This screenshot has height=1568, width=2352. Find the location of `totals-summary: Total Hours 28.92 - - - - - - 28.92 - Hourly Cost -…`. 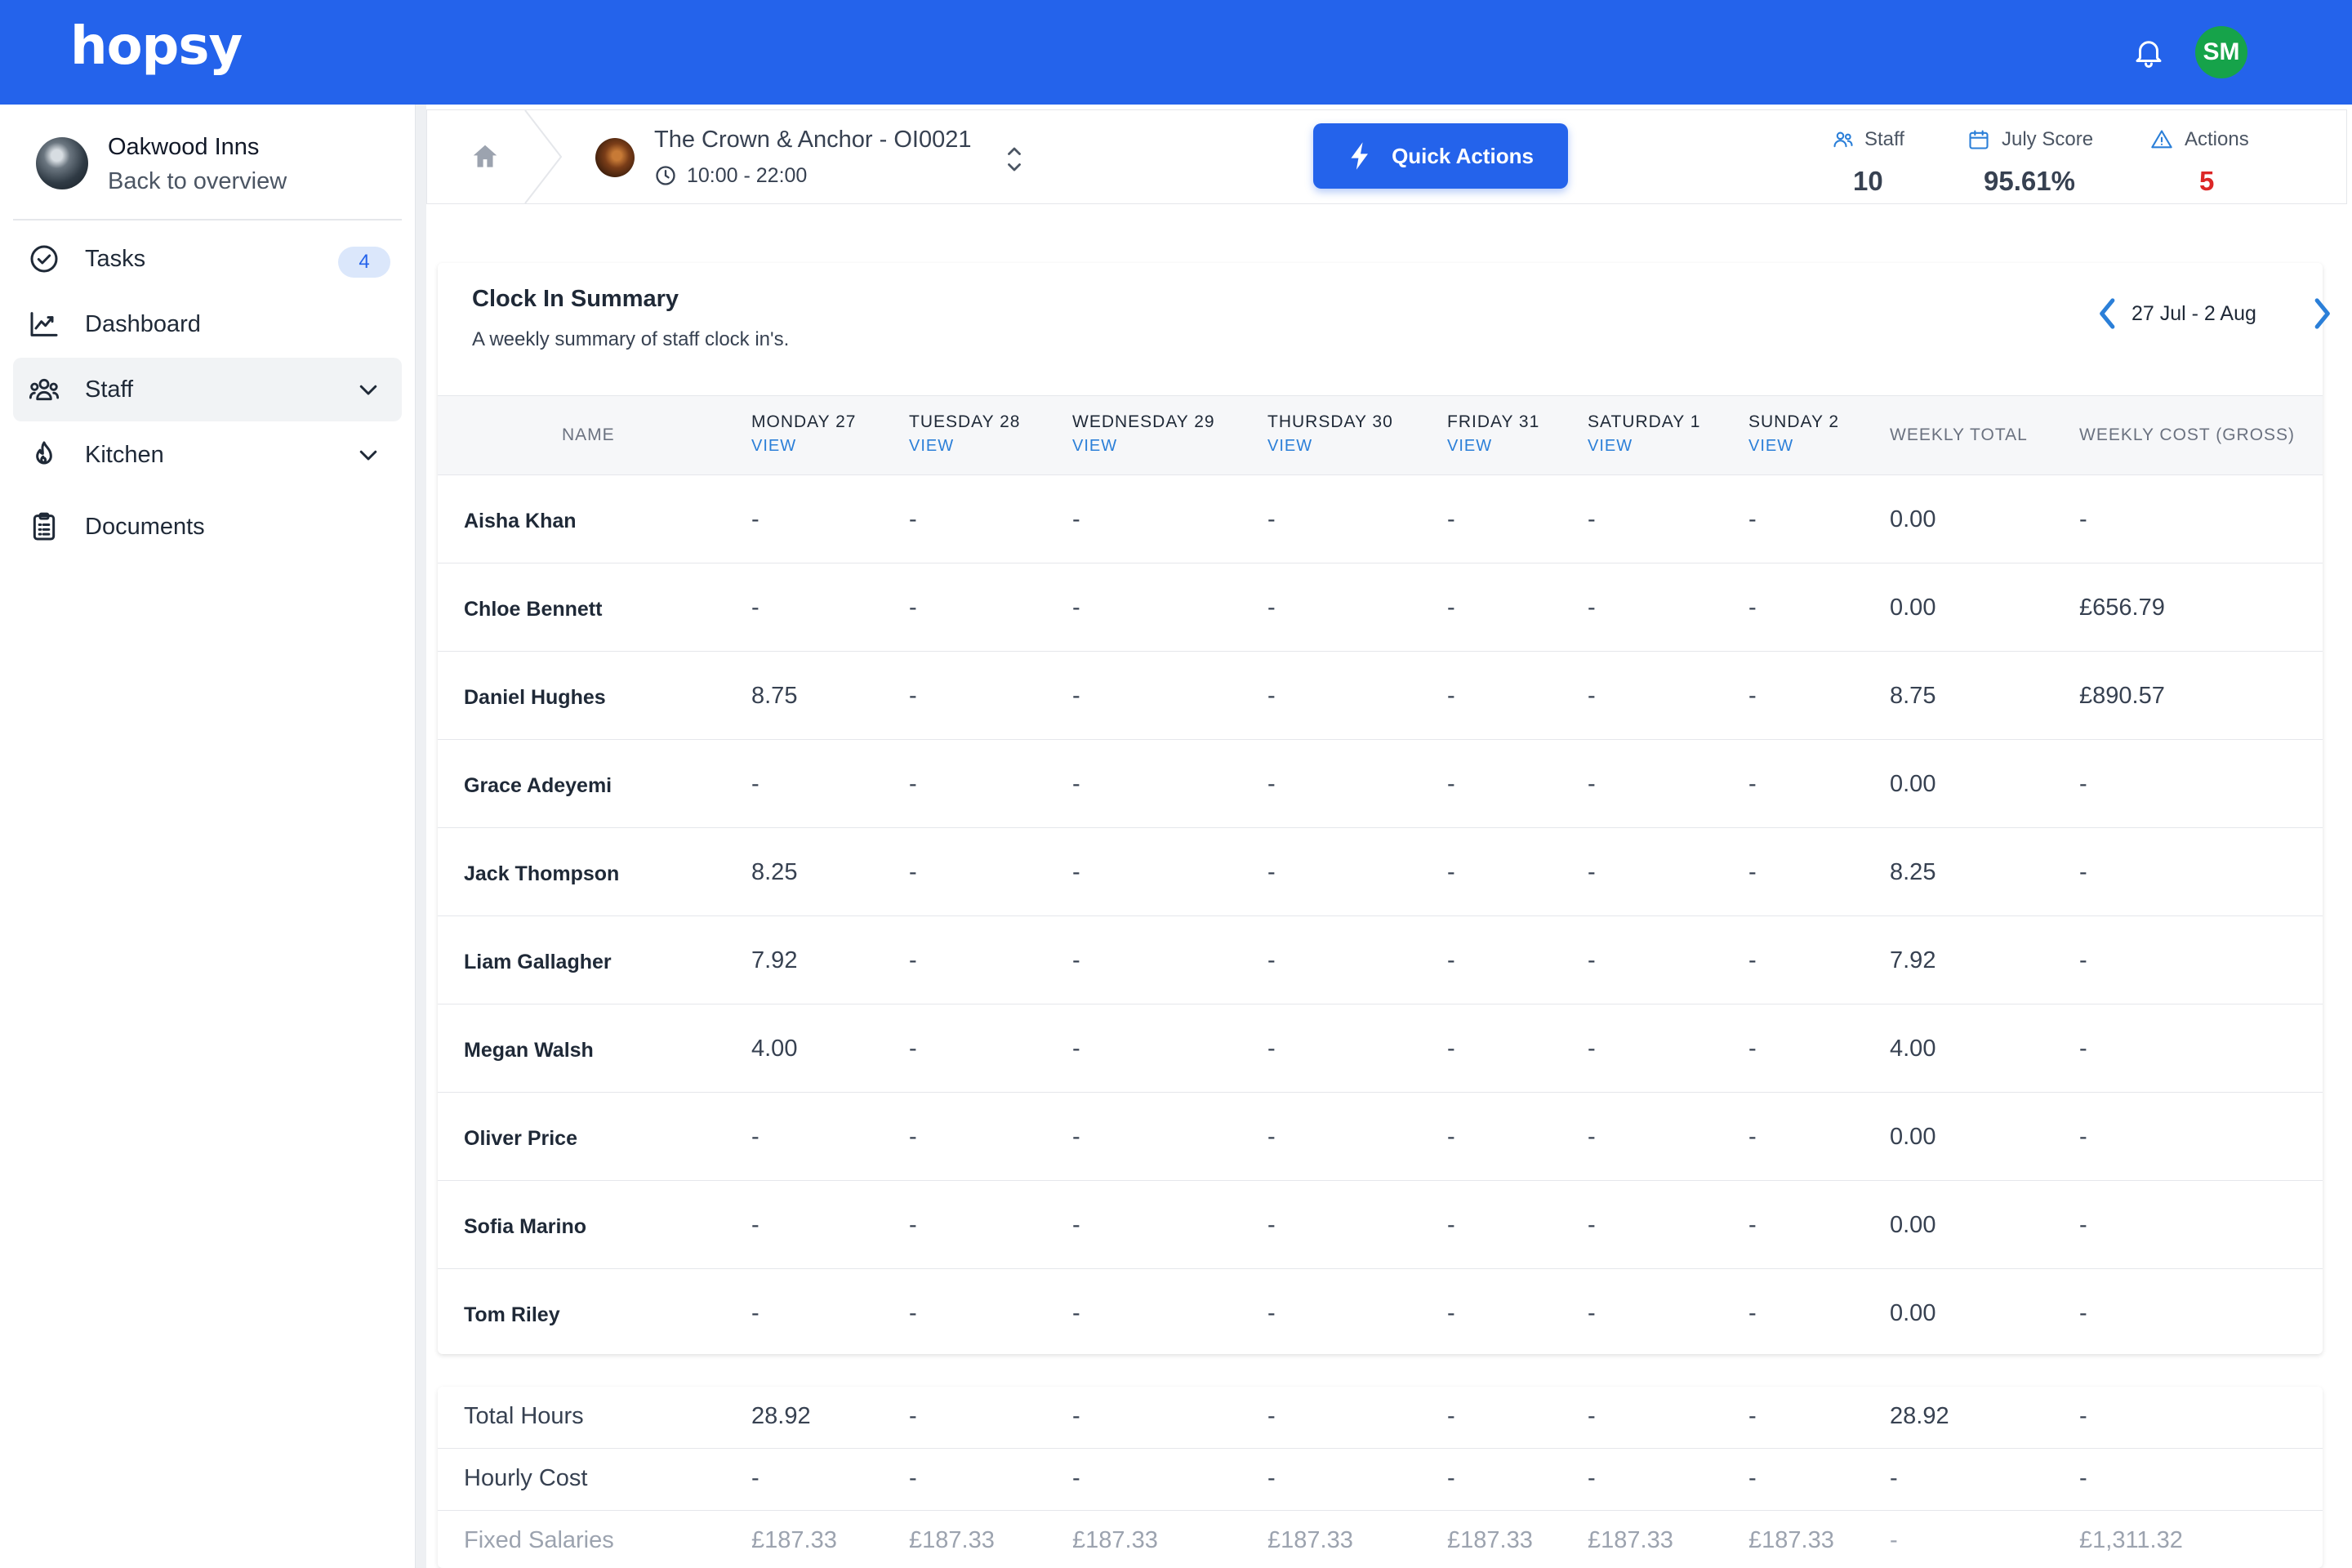

totals-summary: Total Hours 28.92 - - - - - - 28.92 - Hourly Cost -… is located at coordinates (1380, 1477).